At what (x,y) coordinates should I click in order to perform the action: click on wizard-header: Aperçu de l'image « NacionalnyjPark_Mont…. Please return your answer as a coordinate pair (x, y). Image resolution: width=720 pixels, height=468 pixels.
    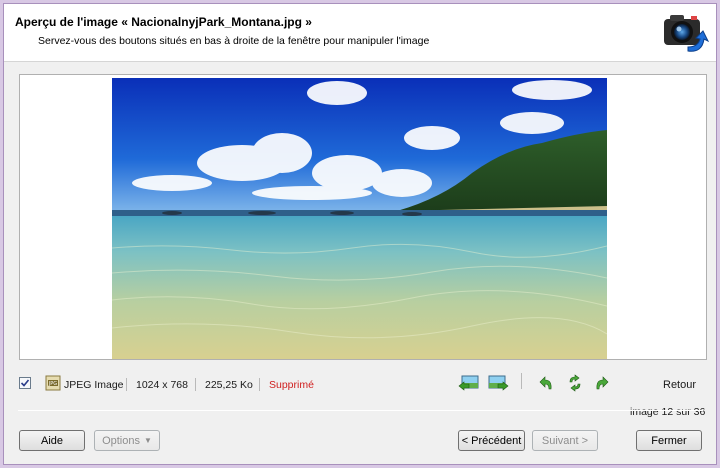
    Looking at the image, I should click on (360, 33).